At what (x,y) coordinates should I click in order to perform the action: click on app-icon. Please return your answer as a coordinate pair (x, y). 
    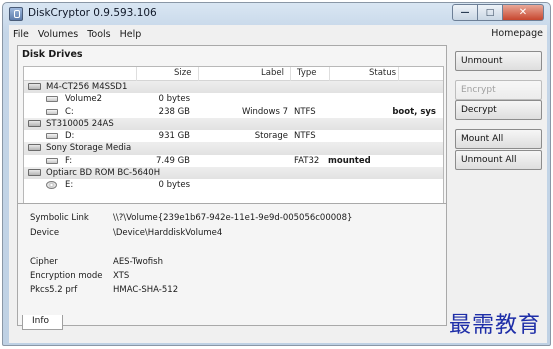
    Looking at the image, I should click on (16, 14).